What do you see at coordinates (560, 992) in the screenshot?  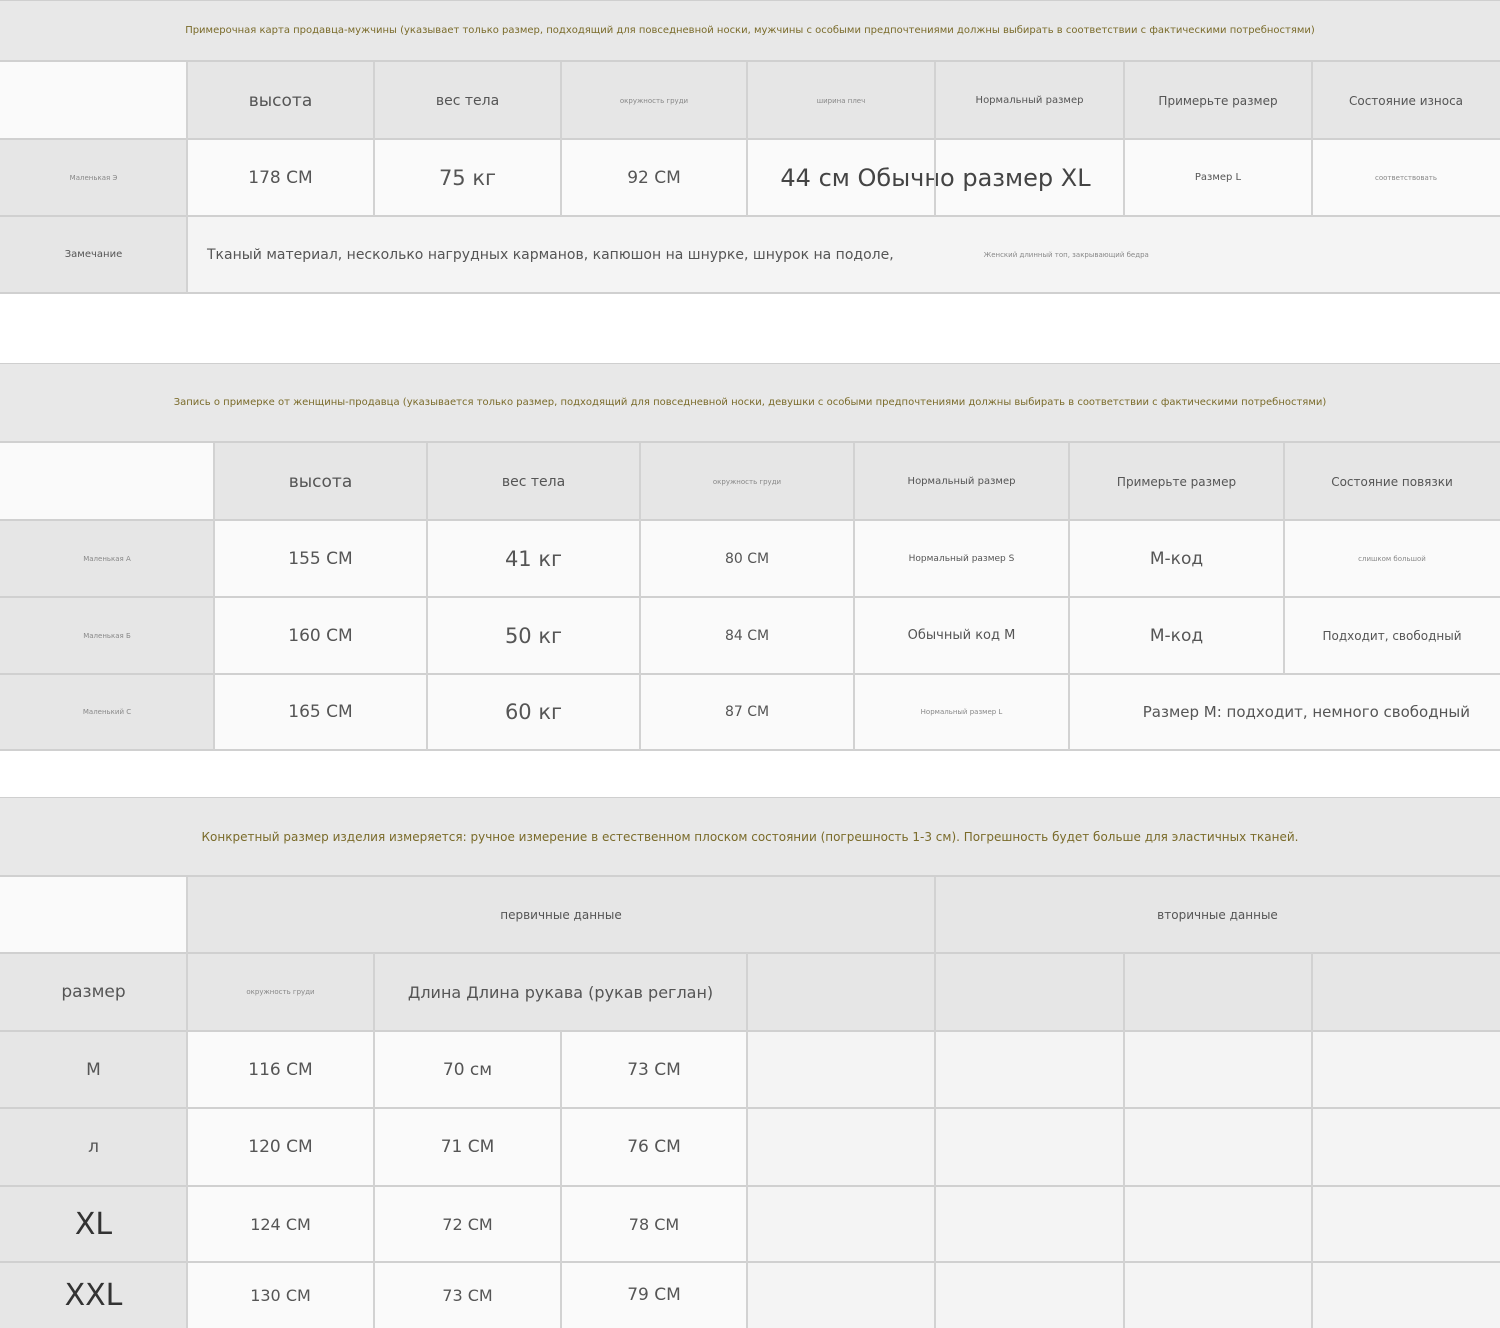 I see `product-length-sleeve-header: Длина Длина рукава (рукав реглан)` at bounding box center [560, 992].